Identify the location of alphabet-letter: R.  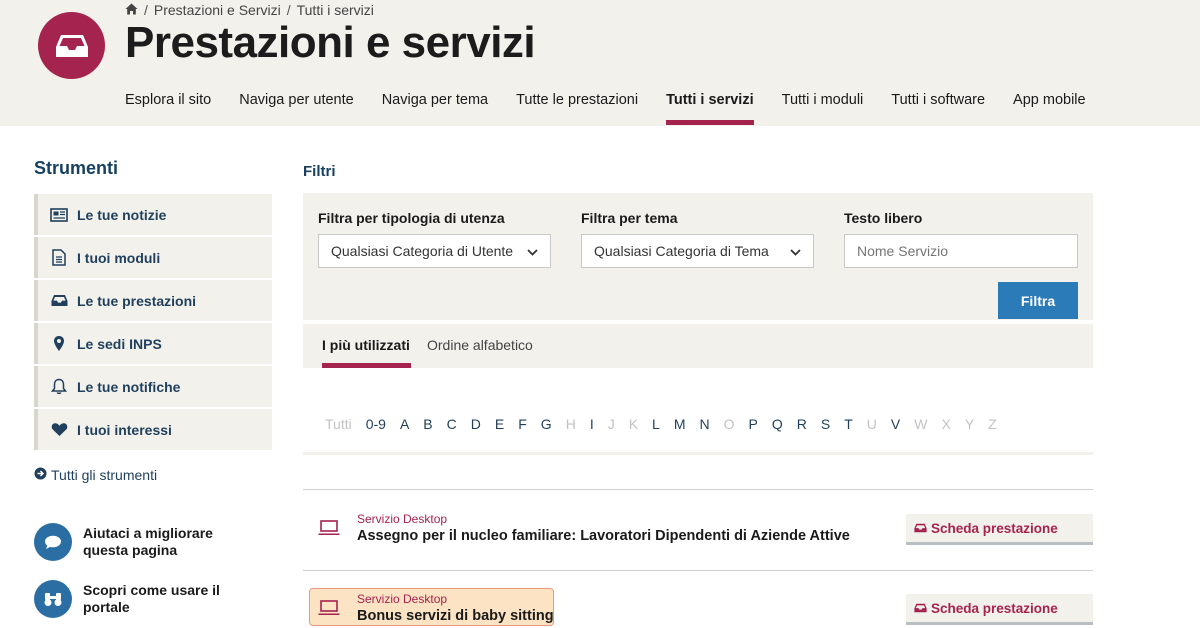
(802, 424).